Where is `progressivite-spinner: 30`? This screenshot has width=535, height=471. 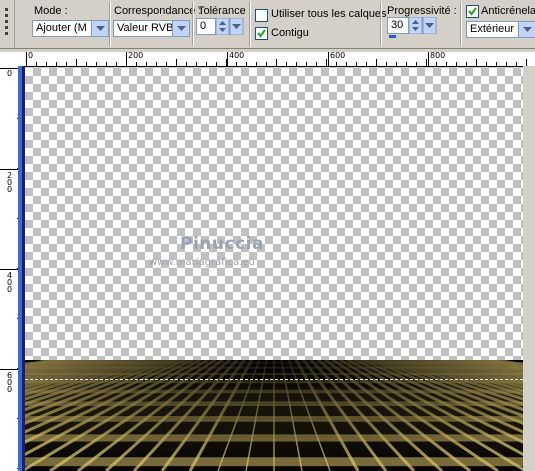 progressivite-spinner: 30 is located at coordinates (412, 25).